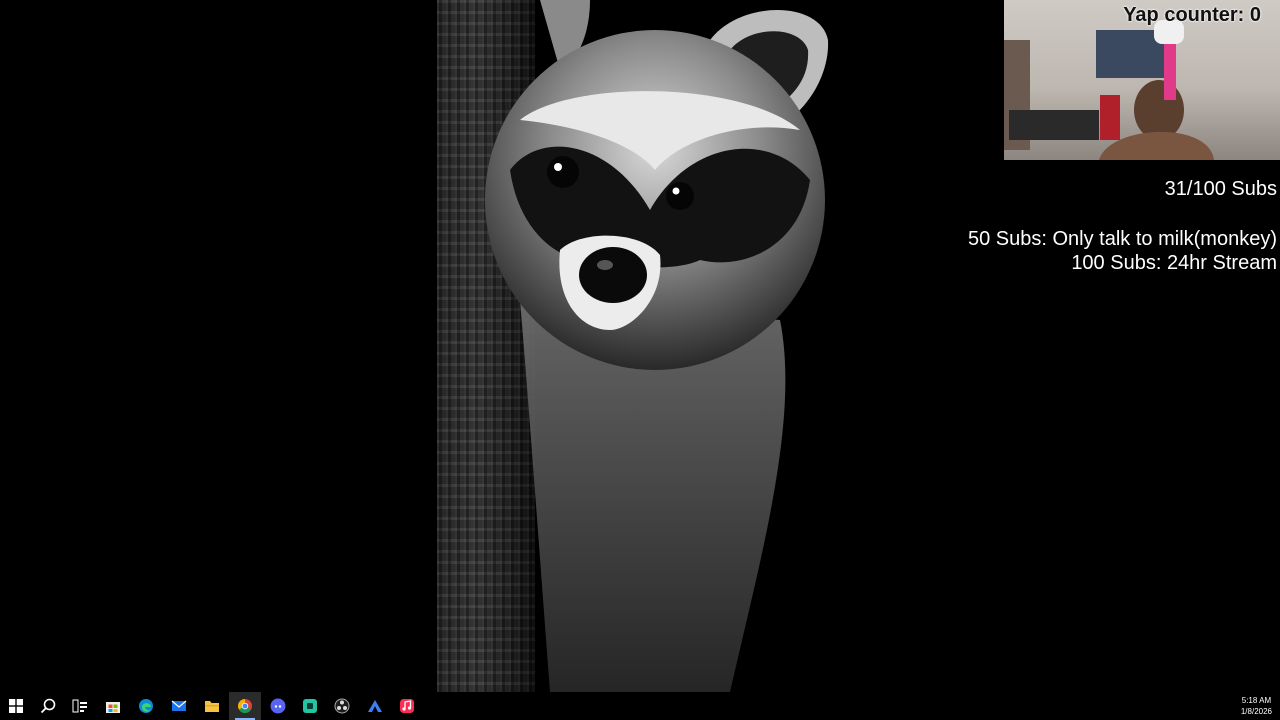 The height and width of the screenshot is (720, 1280). Describe the element at coordinates (1220, 189) in the screenshot. I see `subs-progress: 31/100 Subs` at that location.